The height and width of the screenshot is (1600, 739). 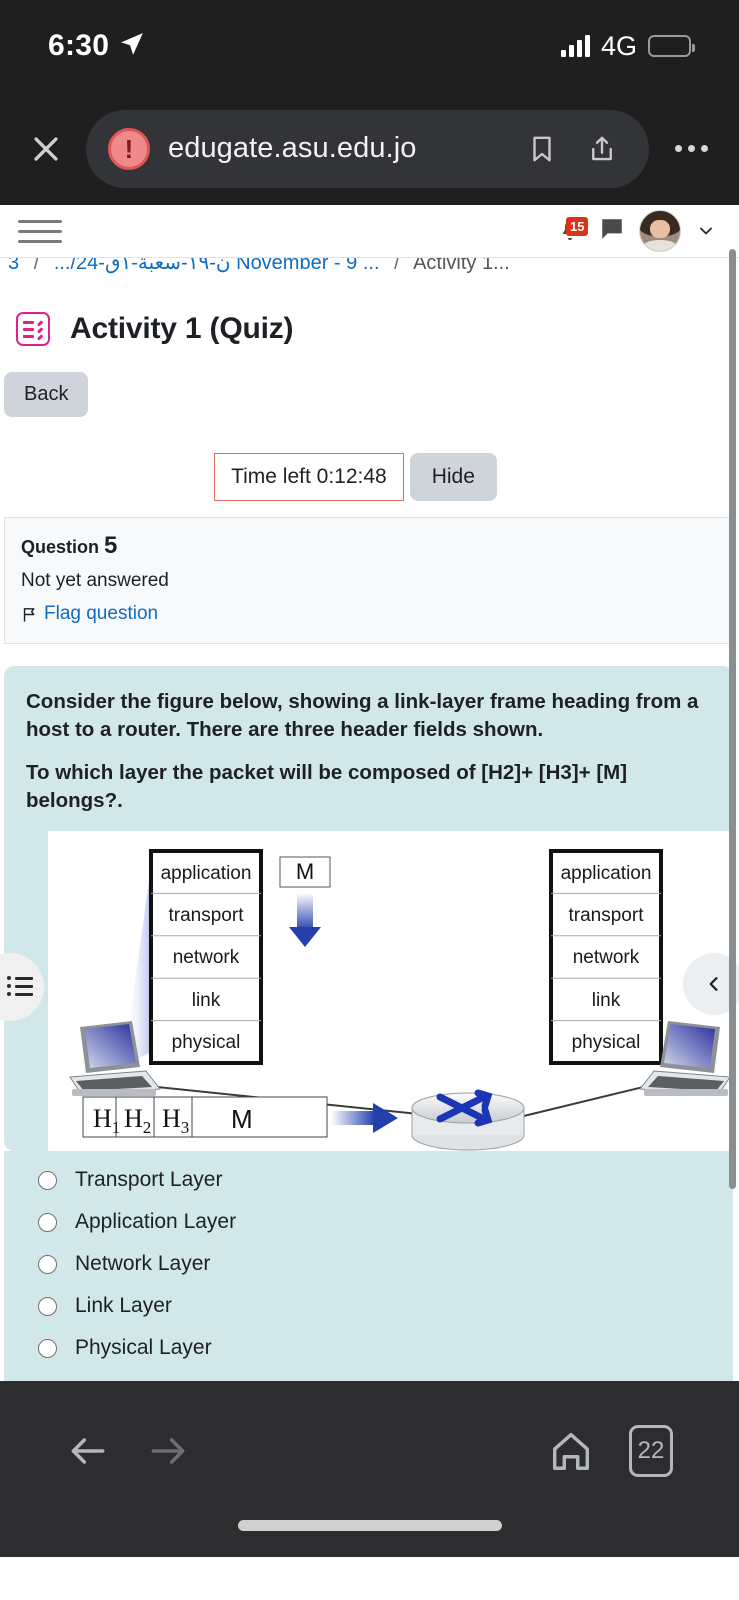 What do you see at coordinates (368, 1348) in the screenshot?
I see `answer-option-physical: Physical Layer` at bounding box center [368, 1348].